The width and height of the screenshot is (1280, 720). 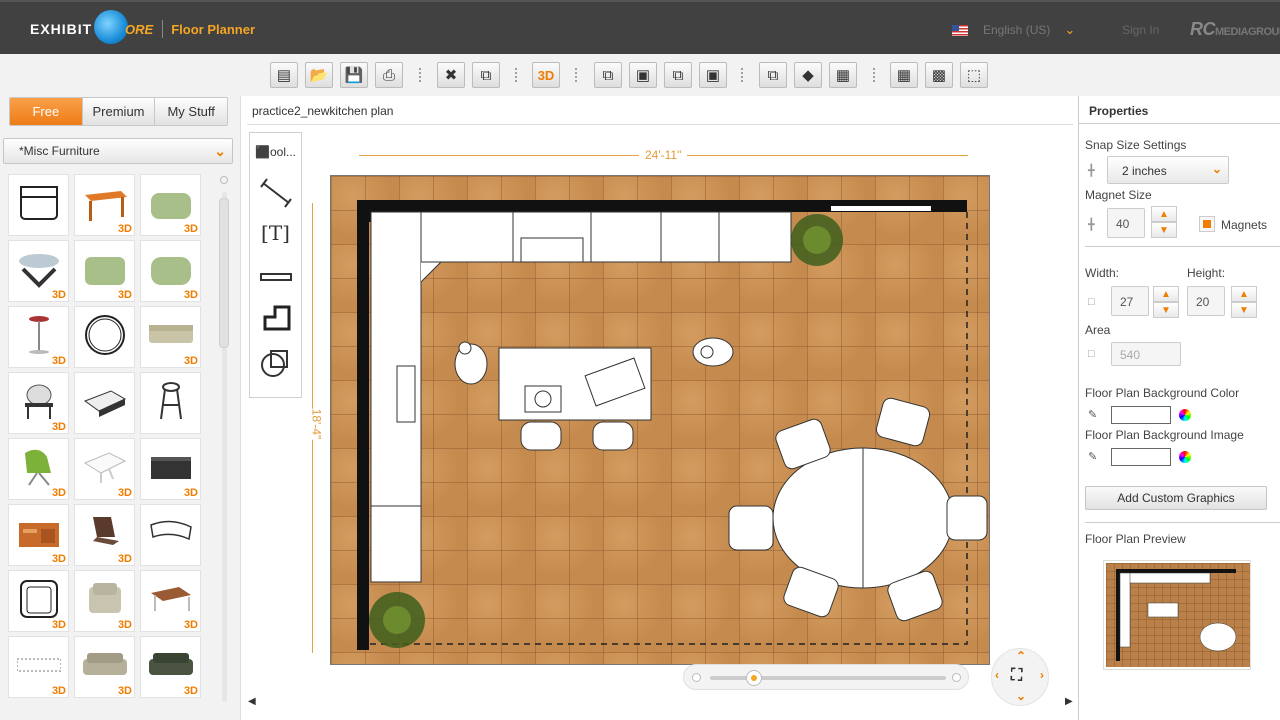 I want to click on furniture-item-tv-stand: 3D, so click(x=170, y=469).